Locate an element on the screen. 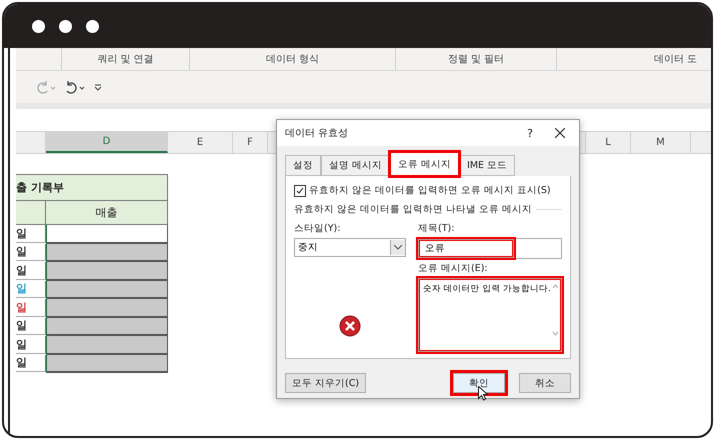 This screenshot has width=715, height=440. cursor-icon is located at coordinates (483, 393).